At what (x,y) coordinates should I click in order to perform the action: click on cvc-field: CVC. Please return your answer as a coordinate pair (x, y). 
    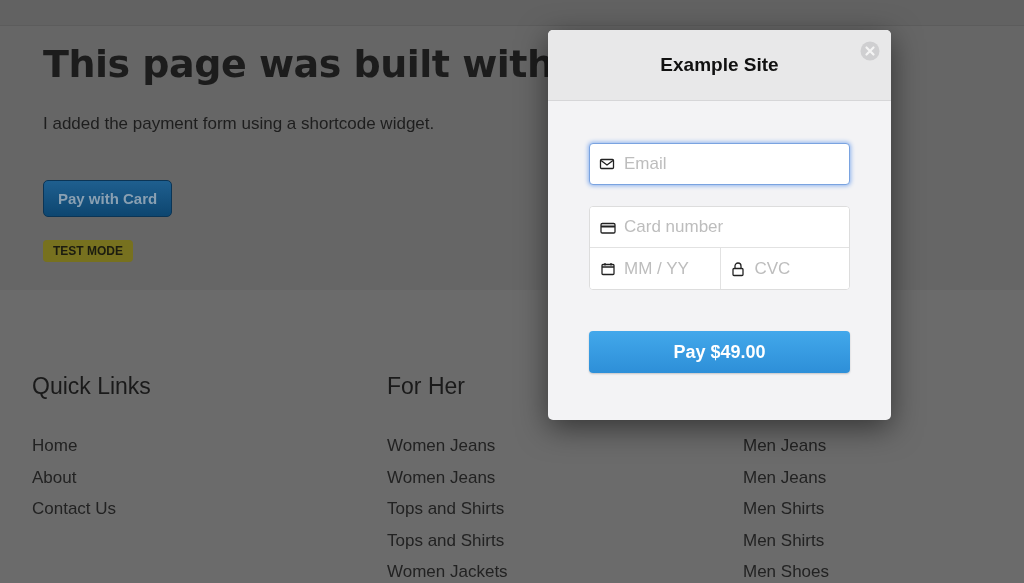
    Looking at the image, I should click on (784, 268).